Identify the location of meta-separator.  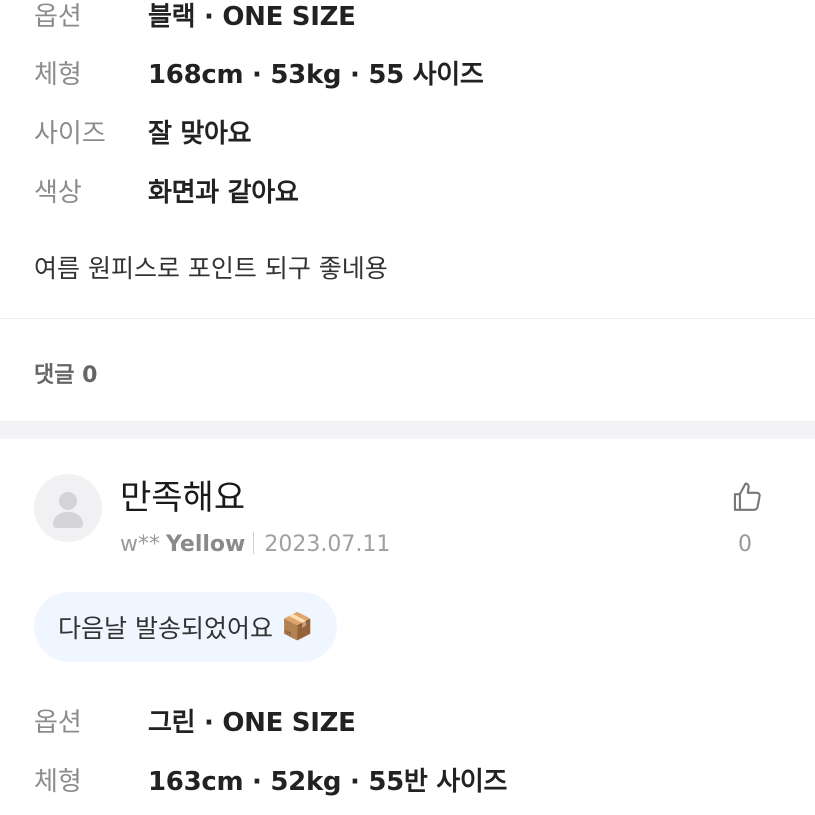
(254, 543).